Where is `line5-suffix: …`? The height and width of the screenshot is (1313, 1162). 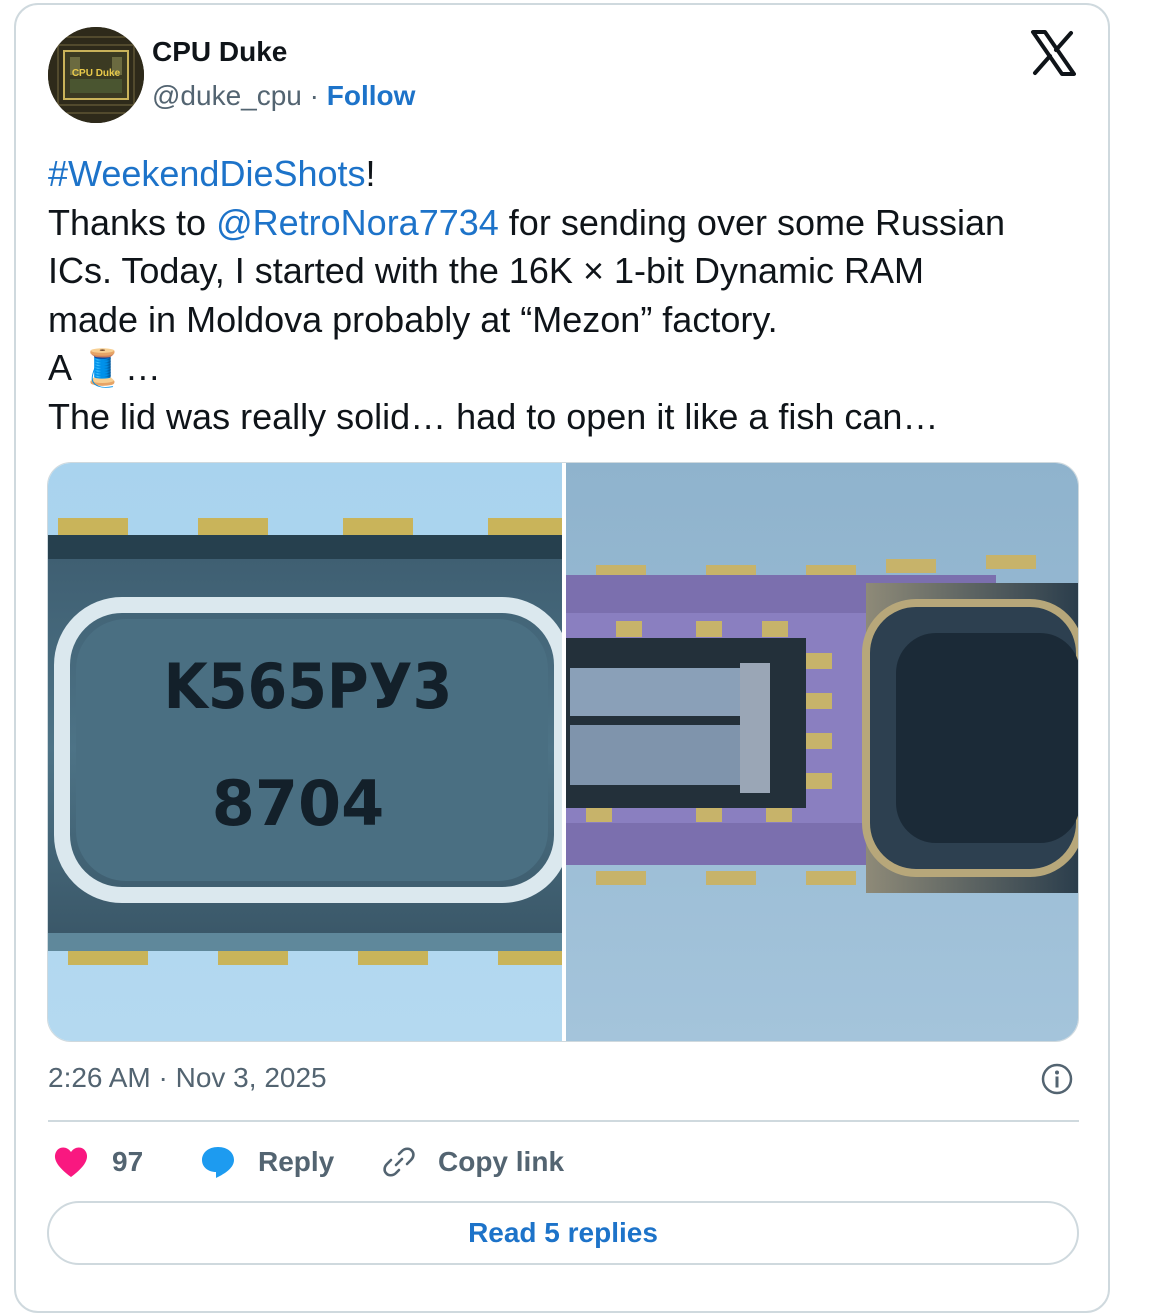
line5-suffix: … is located at coordinates (142, 367).